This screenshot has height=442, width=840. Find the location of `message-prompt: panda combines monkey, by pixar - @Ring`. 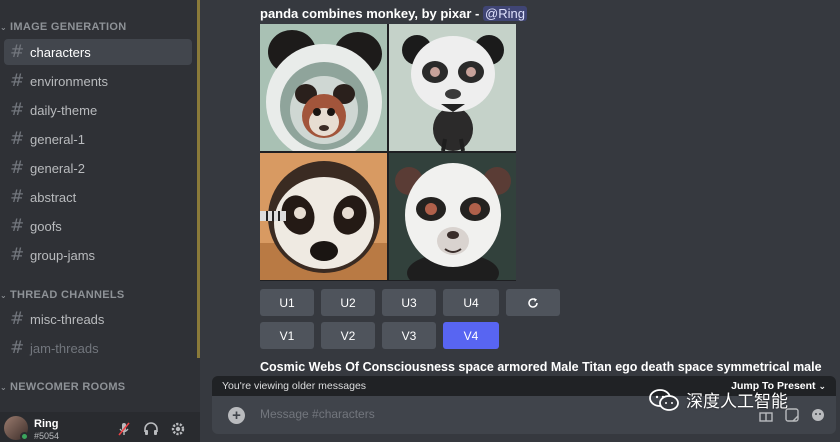

message-prompt: panda combines monkey, by pixar - @Ring is located at coordinates (393, 13).